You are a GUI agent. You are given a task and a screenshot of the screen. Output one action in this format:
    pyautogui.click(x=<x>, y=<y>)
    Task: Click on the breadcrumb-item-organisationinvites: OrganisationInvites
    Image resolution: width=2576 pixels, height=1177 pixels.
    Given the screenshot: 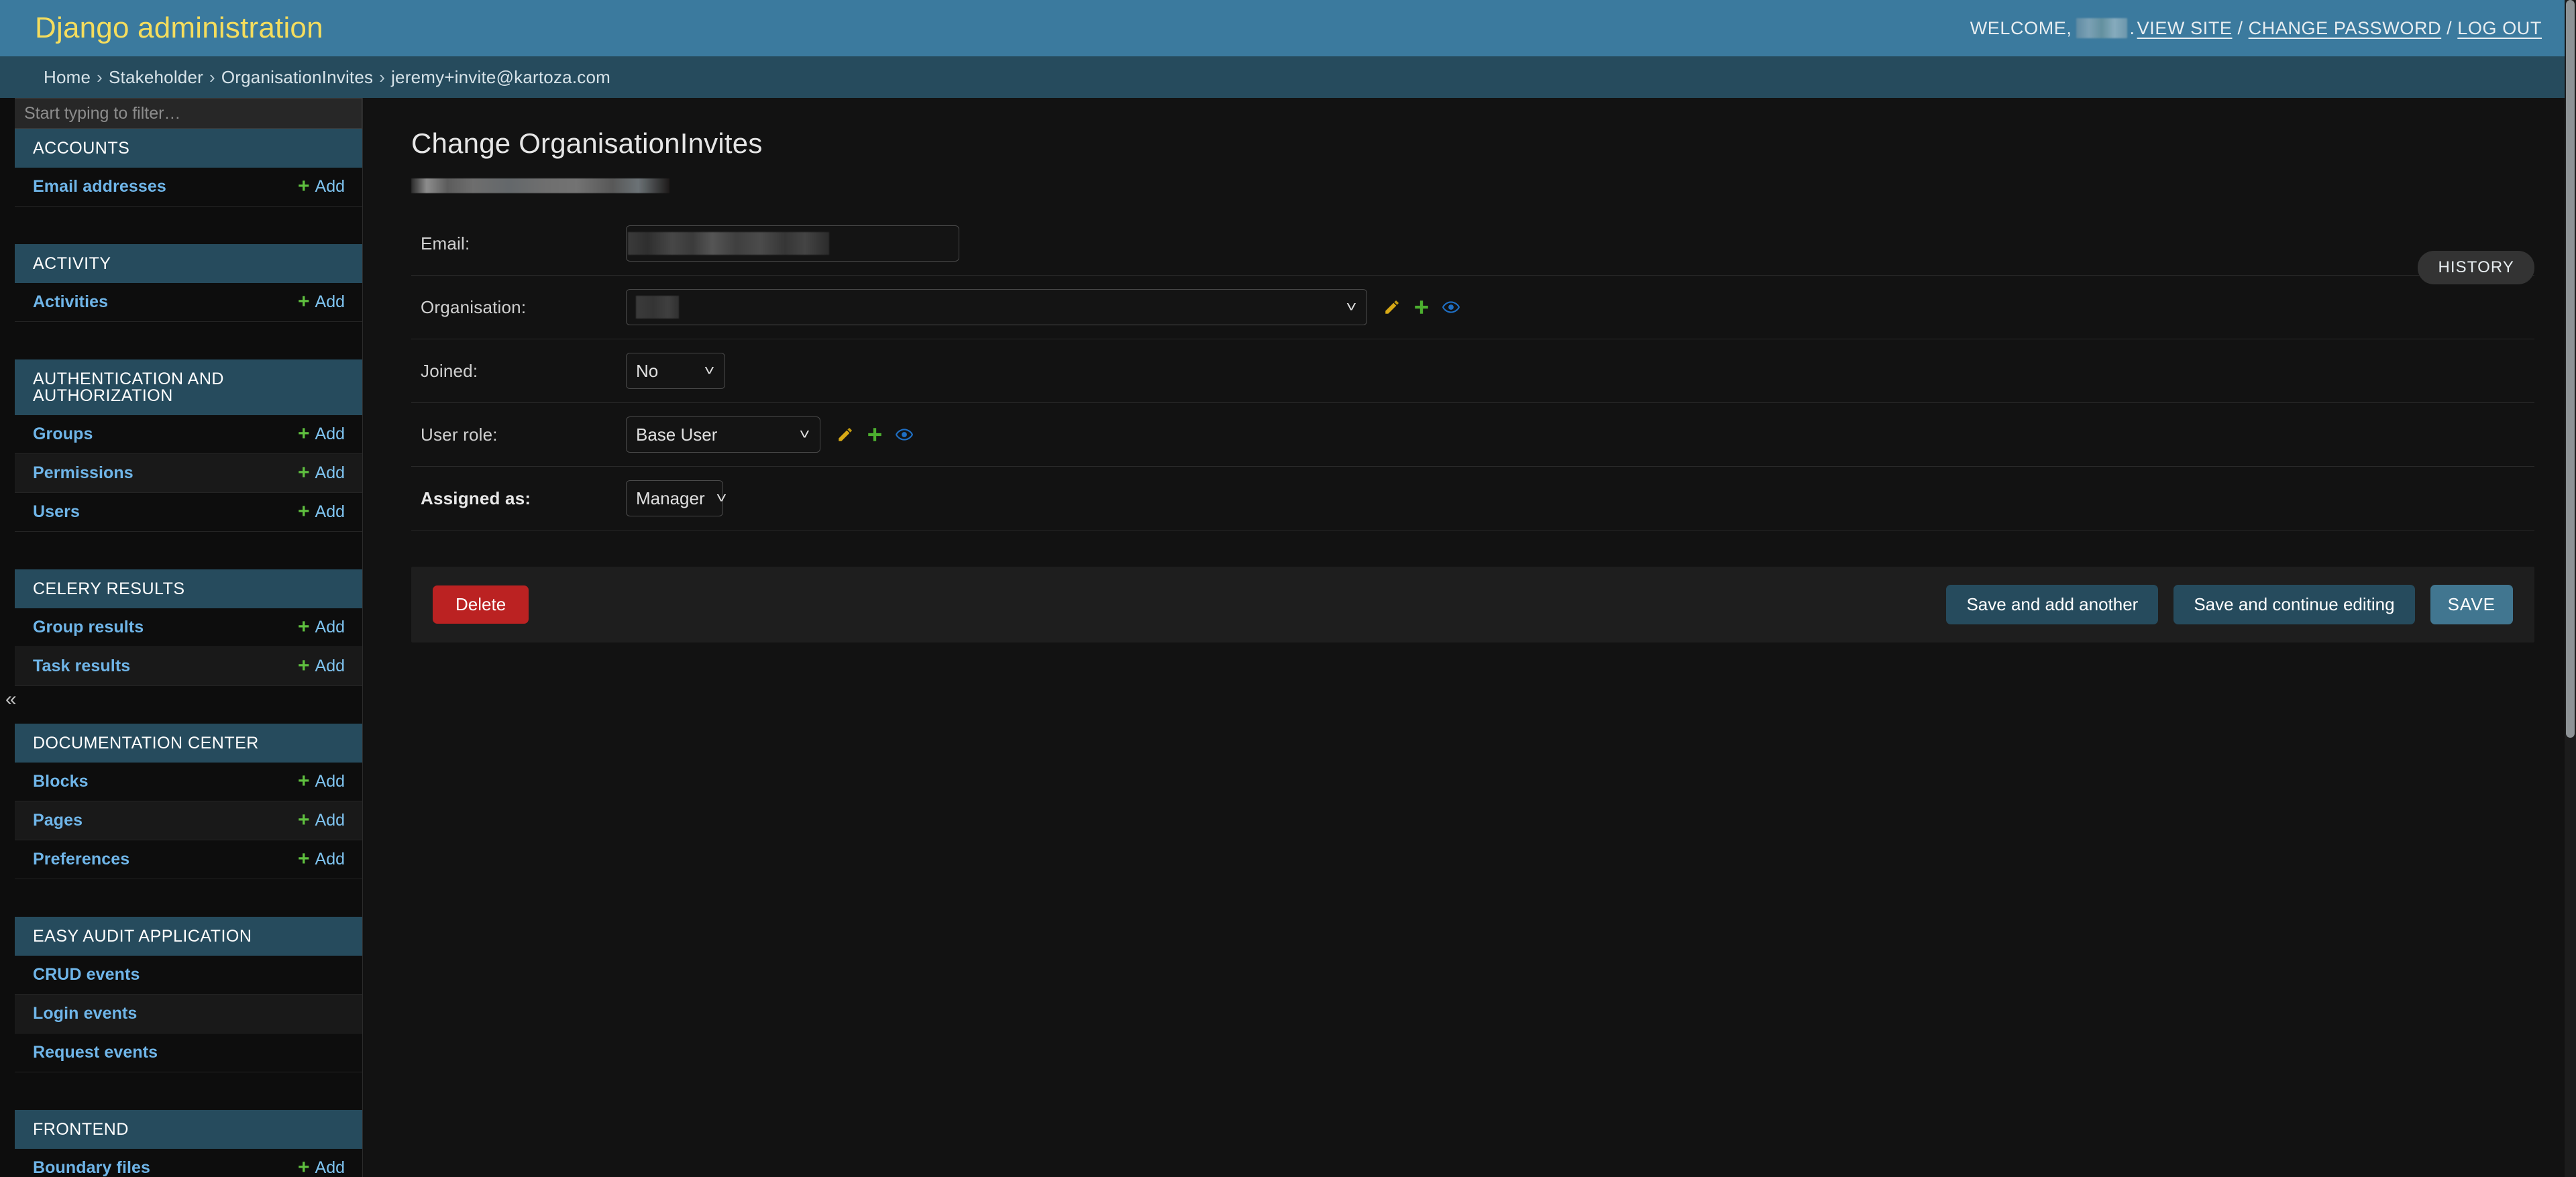 What is the action you would take?
    pyautogui.click(x=297, y=77)
    